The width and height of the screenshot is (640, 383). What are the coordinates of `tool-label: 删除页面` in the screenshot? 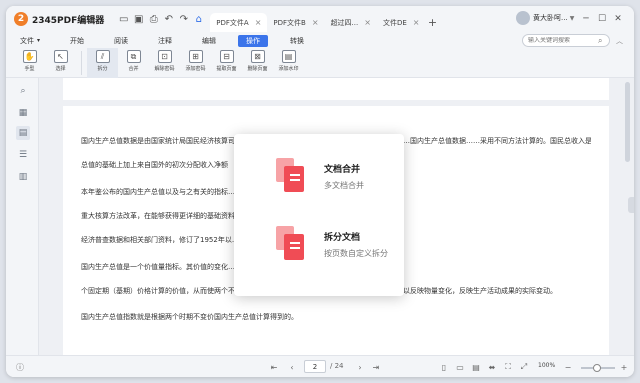 It's located at (257, 69).